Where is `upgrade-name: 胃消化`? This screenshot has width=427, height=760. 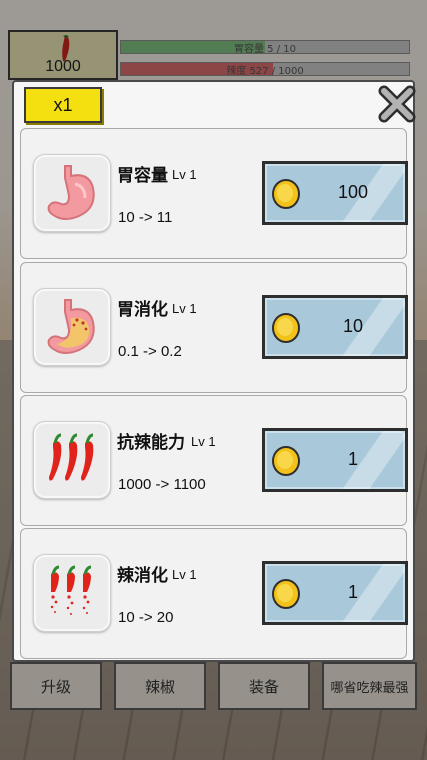
upgrade-name: 胃消化 is located at coordinates (142, 310).